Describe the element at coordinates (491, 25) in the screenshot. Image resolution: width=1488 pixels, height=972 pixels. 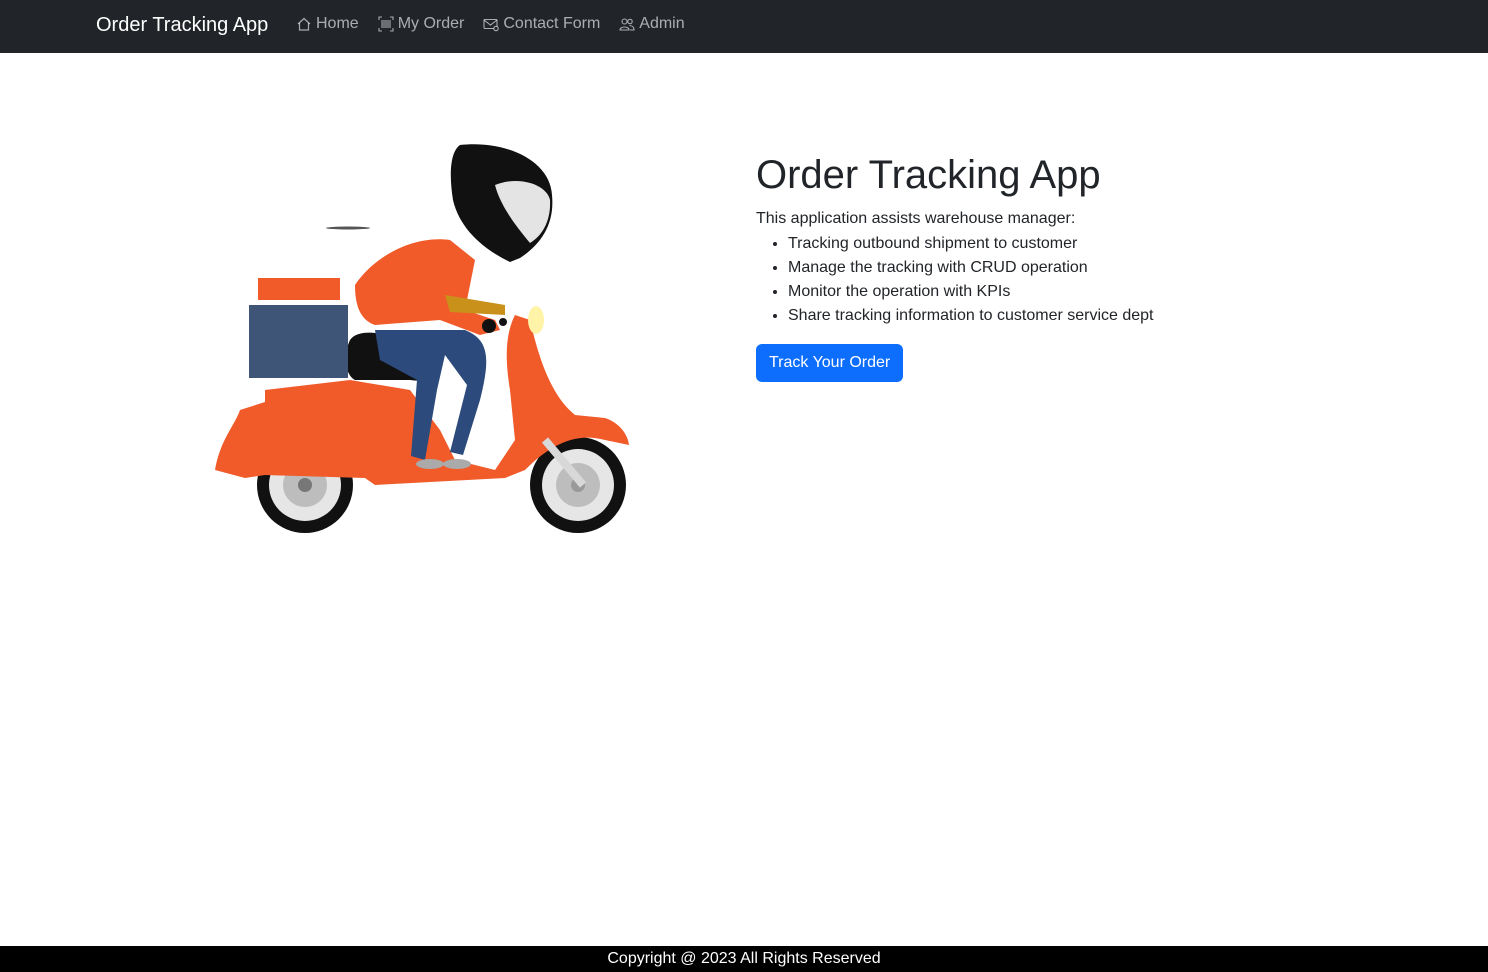
I see `envelope-icon` at that location.